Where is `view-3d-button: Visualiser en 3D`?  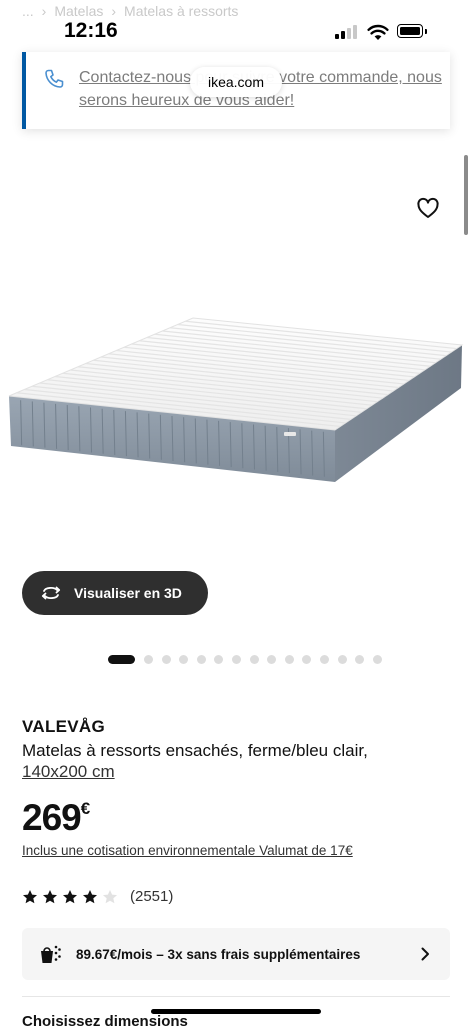
view-3d-button: Visualiser en 3D is located at coordinates (115, 593).